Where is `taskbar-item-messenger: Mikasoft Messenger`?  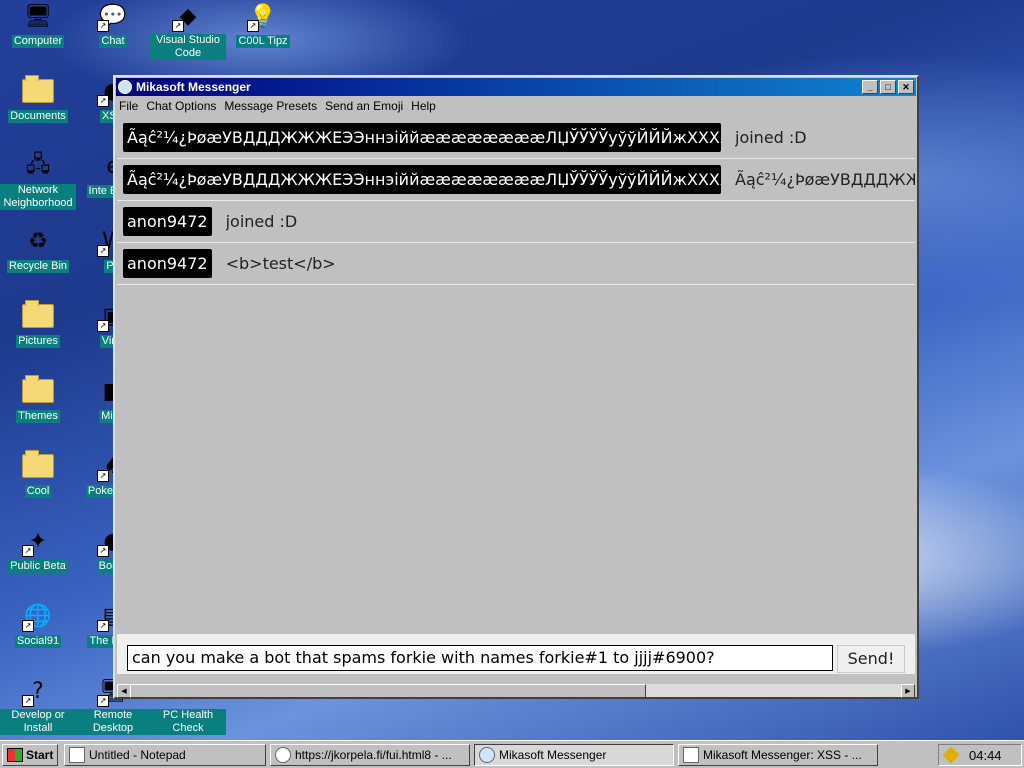
taskbar-item-messenger: Mikasoft Messenger is located at coordinates (574, 755).